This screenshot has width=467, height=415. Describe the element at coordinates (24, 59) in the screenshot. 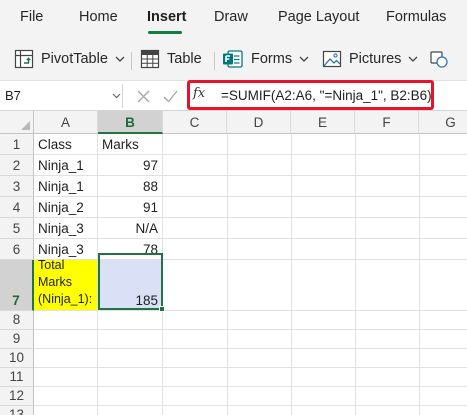

I see `pivottable-icon` at that location.